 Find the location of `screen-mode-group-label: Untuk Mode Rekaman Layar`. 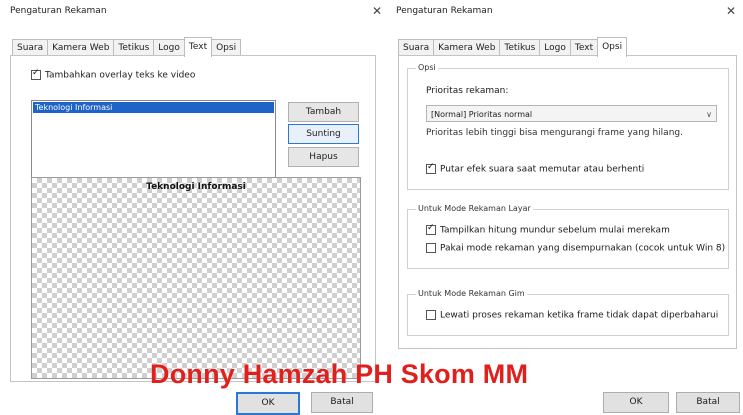

screen-mode-group-label: Untuk Mode Rekaman Layar is located at coordinates (474, 208).